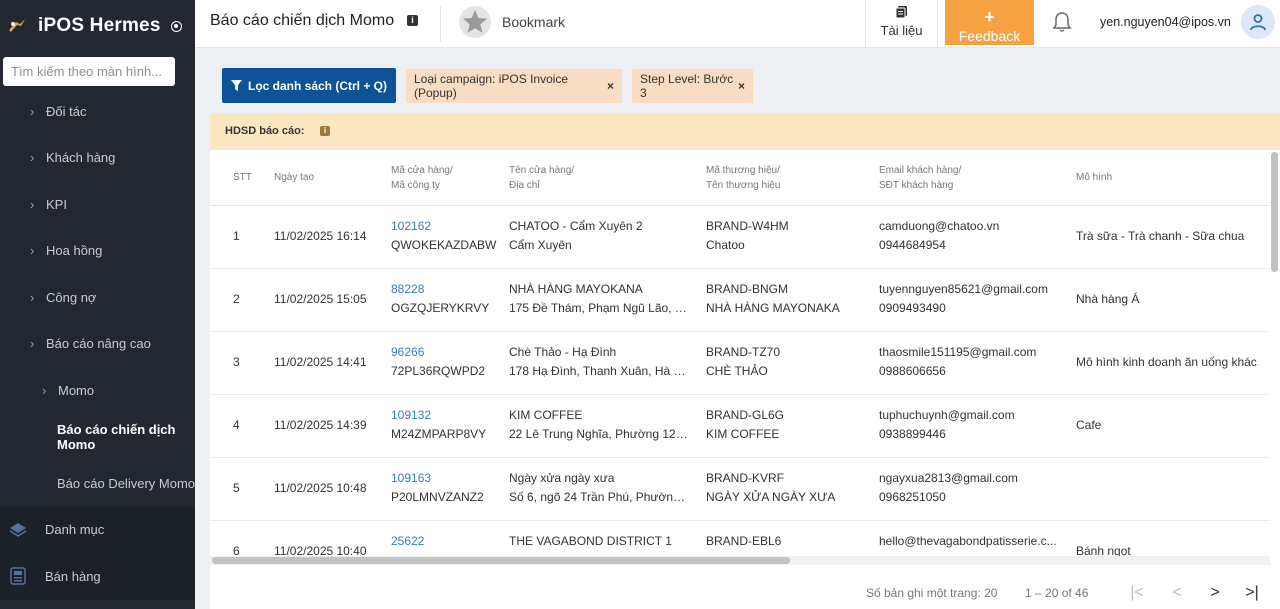  I want to click on sidebar-item-momo: › Momo, so click(97, 390).